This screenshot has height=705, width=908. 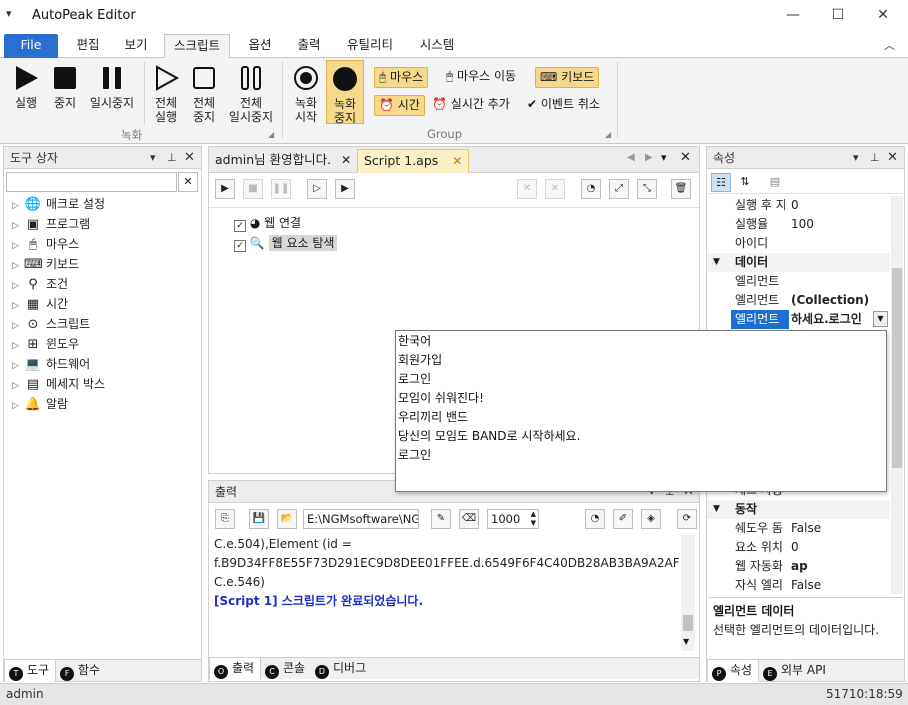 I want to click on brush-icon: ✐, so click(x=623, y=519).